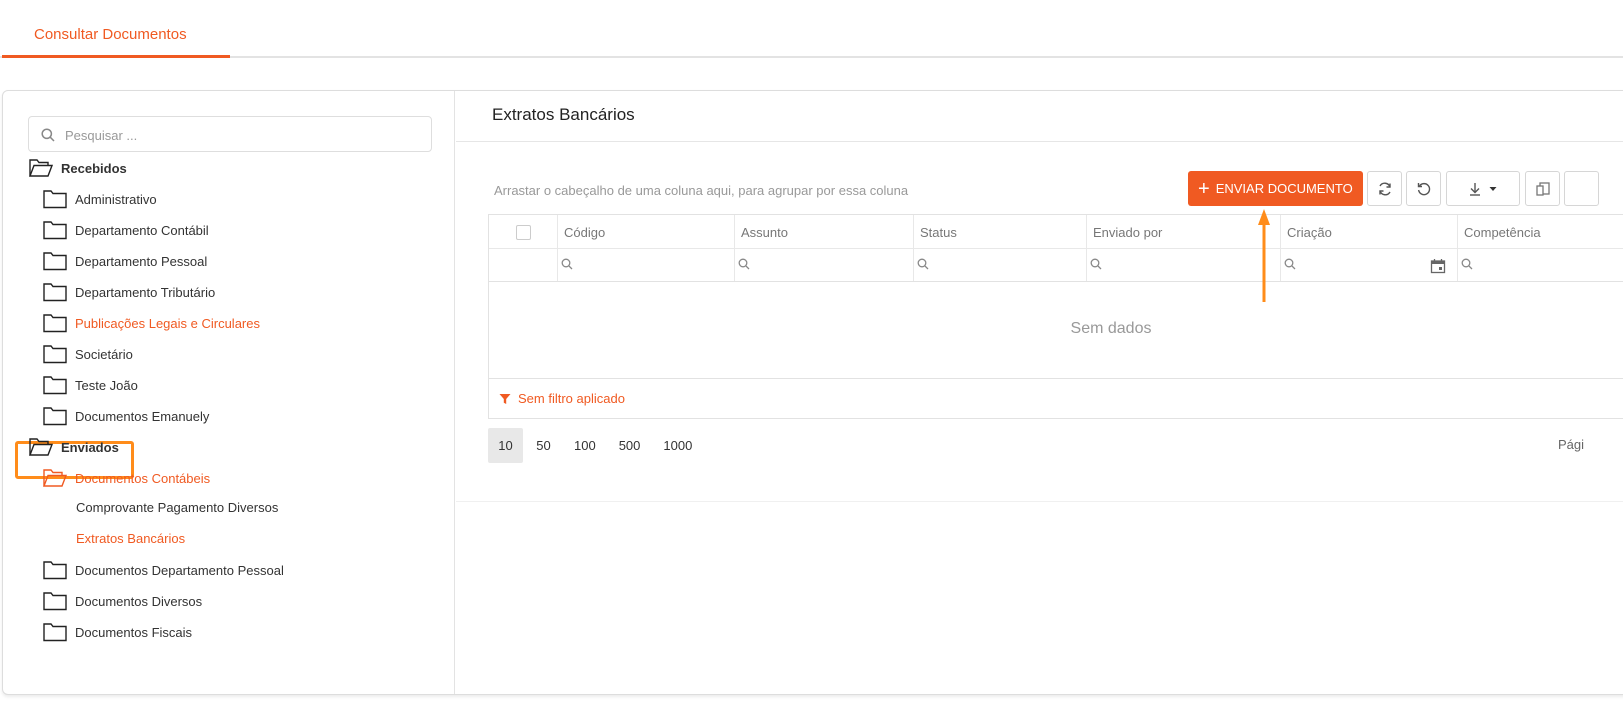  What do you see at coordinates (1368, 231) in the screenshot?
I see `column-header-criacao: Criação` at bounding box center [1368, 231].